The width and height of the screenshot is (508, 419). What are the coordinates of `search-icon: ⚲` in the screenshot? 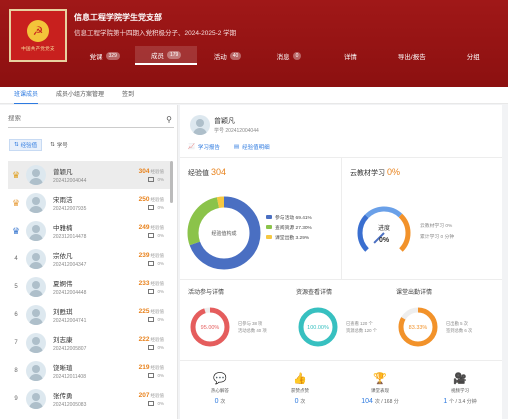 It's located at (169, 119).